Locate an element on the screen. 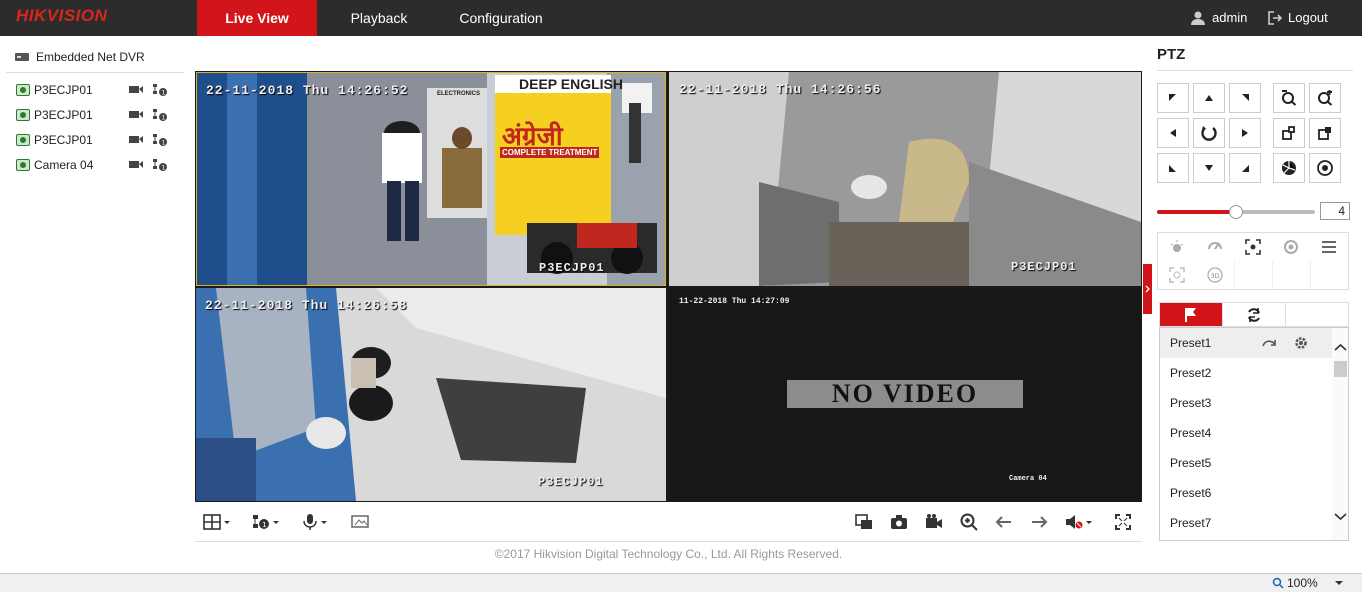  manual-tracking-button is located at coordinates (1177, 275).